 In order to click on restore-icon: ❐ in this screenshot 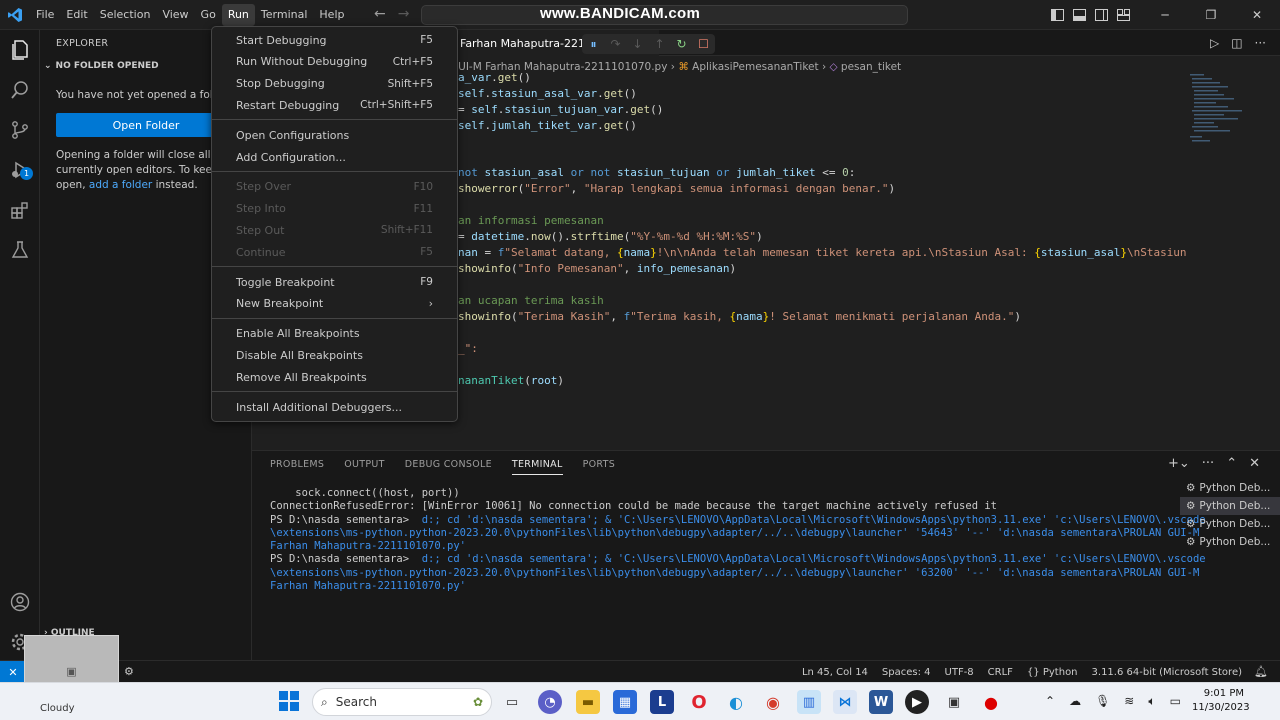, I will do `click(1211, 15)`.